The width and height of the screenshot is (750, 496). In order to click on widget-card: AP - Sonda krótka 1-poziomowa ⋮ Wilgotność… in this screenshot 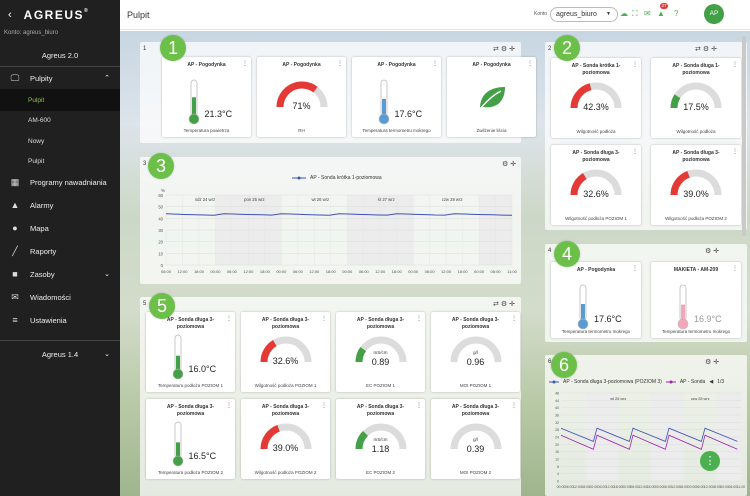, I will do `click(596, 98)`.